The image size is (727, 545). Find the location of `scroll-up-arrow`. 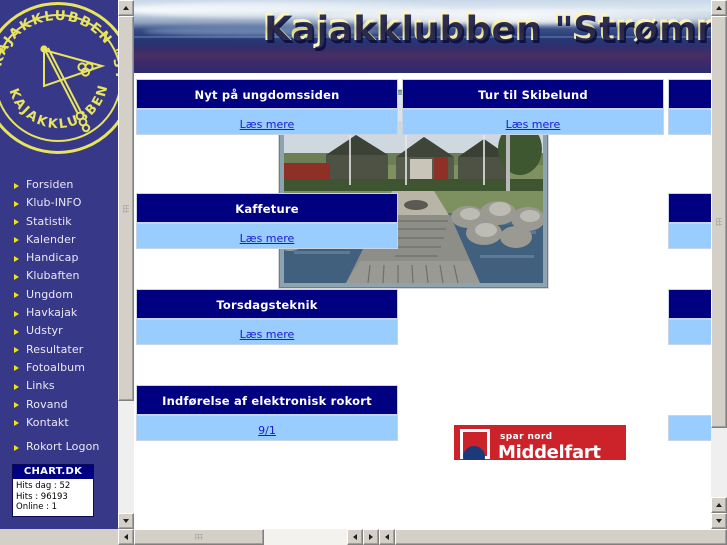

scroll-up-arrow is located at coordinates (126, 8).